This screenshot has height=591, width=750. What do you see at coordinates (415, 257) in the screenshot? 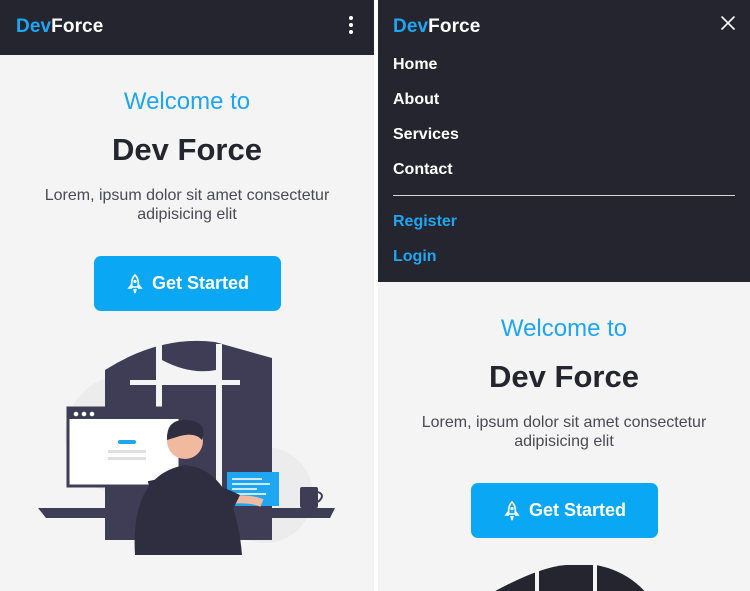
I see `menu-item-login: Login` at bounding box center [415, 257].